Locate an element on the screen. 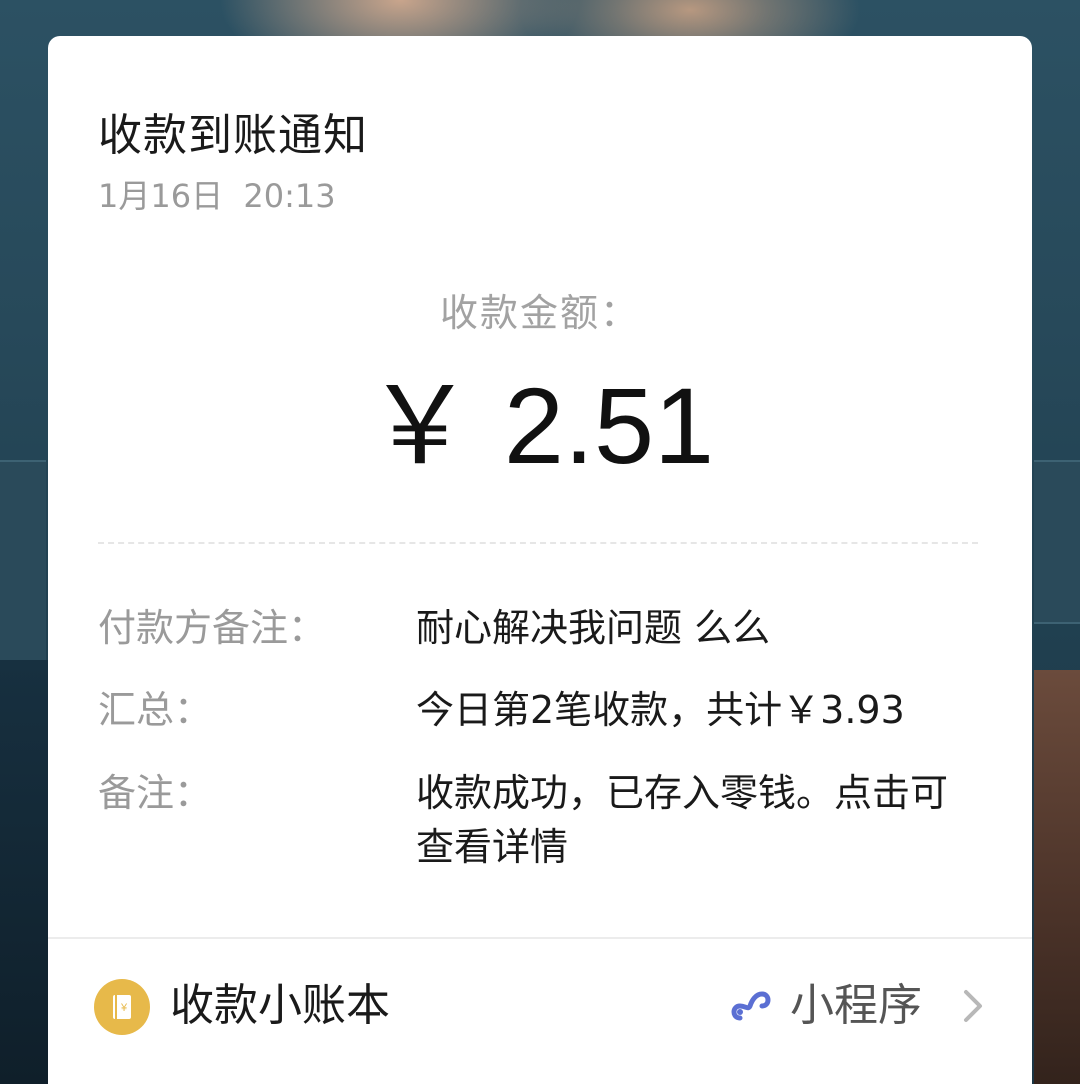  amount-display: ￥ 2.51 is located at coordinates (540, 426).